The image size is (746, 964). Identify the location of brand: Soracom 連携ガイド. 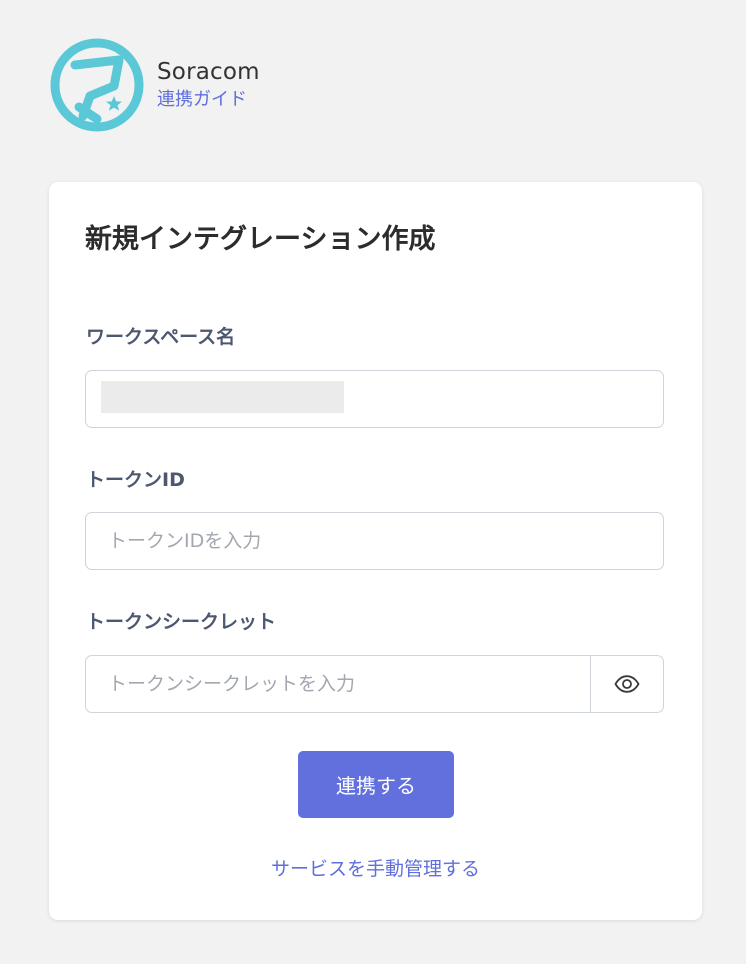
(208, 85).